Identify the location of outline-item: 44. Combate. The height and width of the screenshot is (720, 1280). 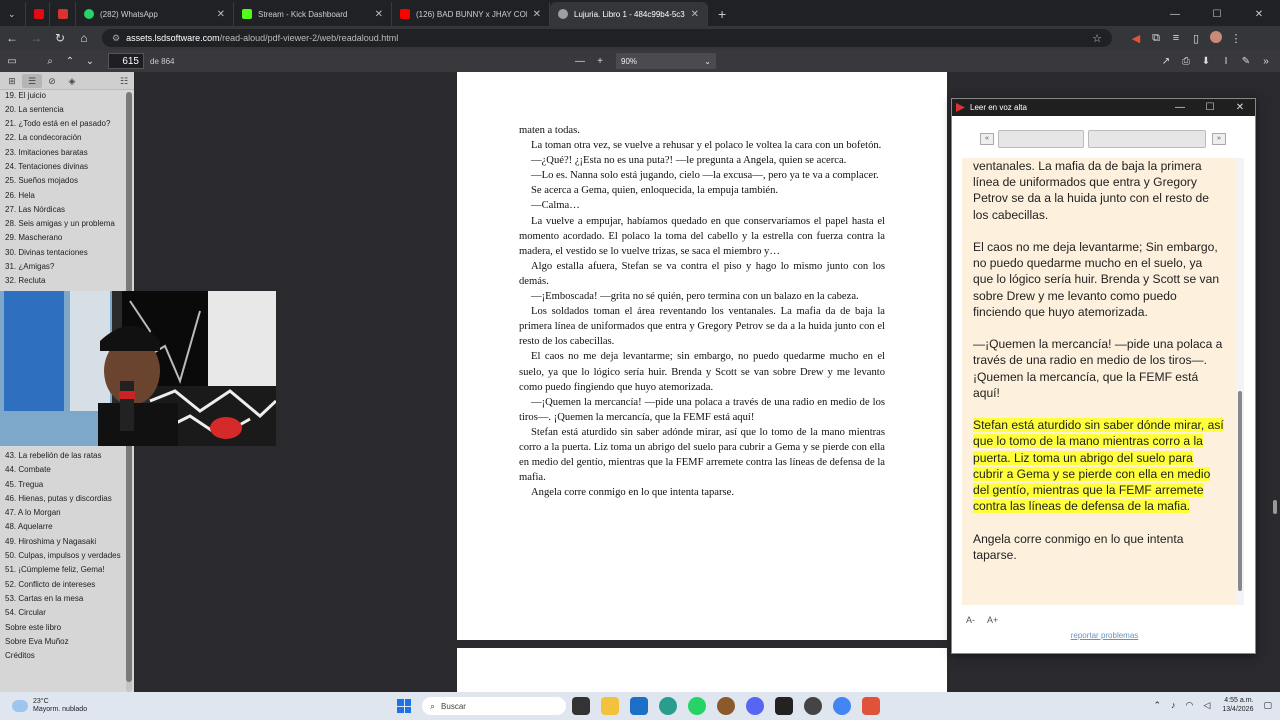
(64, 470).